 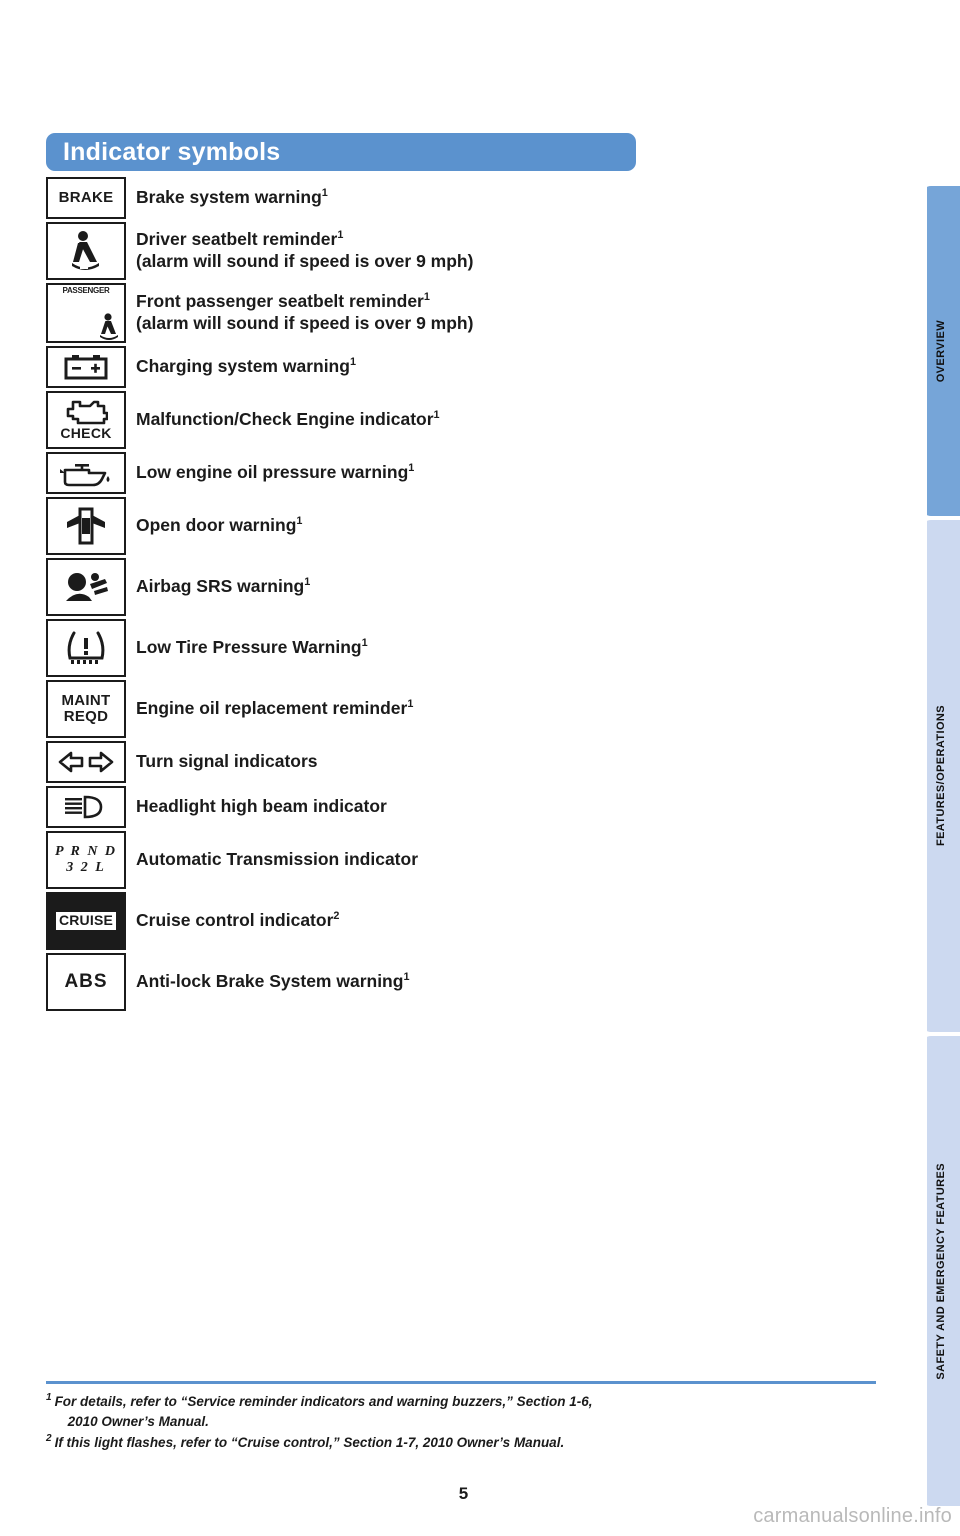 I want to click on table-row: Turn signal indicators, so click(x=461, y=762).